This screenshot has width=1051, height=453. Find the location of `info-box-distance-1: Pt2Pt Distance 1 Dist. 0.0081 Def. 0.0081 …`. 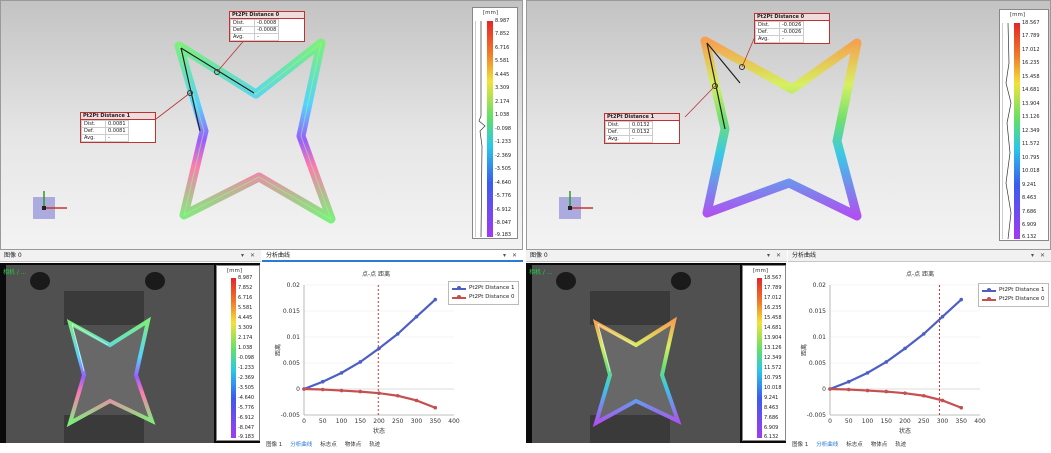

info-box-distance-1: Pt2Pt Distance 1 Dist. 0.0081 Def. 0.0081 … is located at coordinates (118, 127).